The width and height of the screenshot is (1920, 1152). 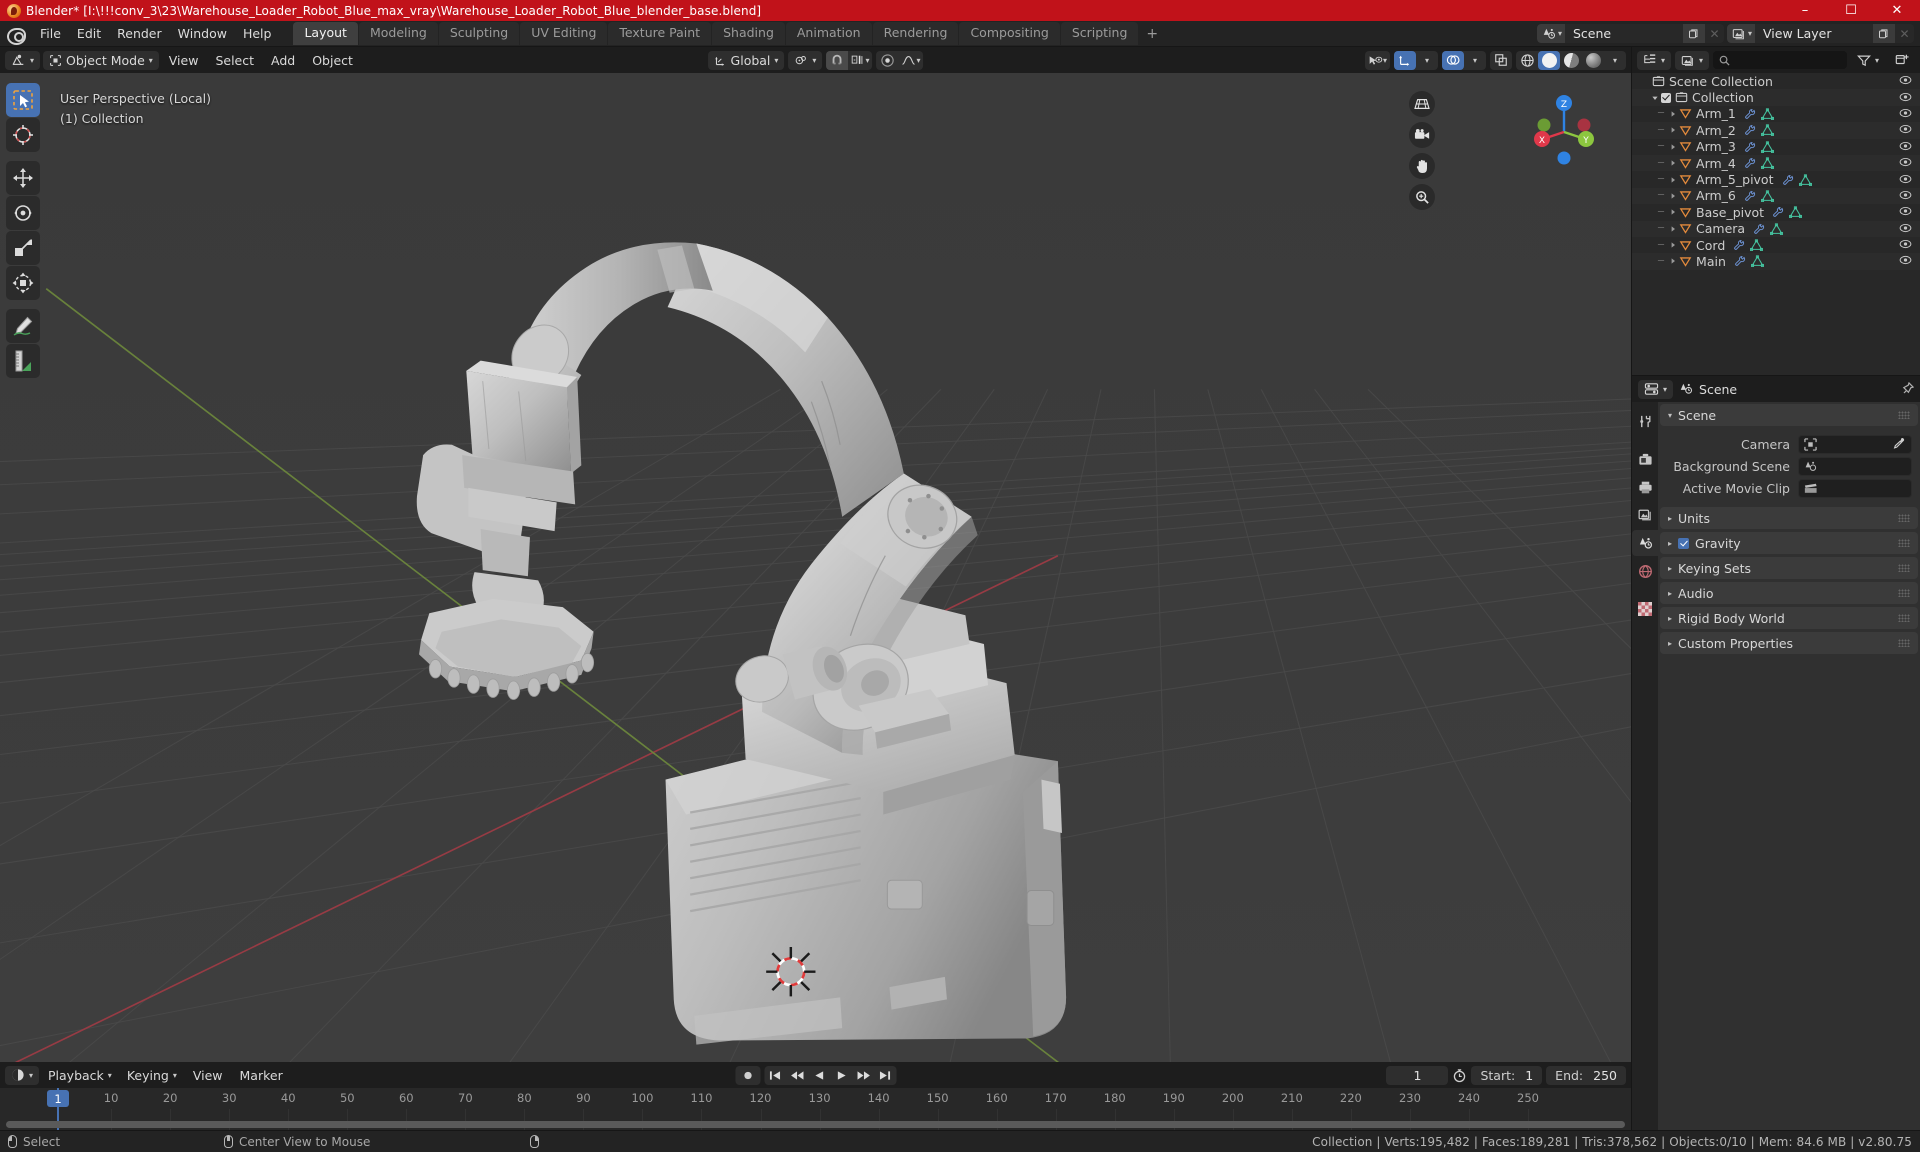 What do you see at coordinates (1453, 60) in the screenshot?
I see `show-overlays-button` at bounding box center [1453, 60].